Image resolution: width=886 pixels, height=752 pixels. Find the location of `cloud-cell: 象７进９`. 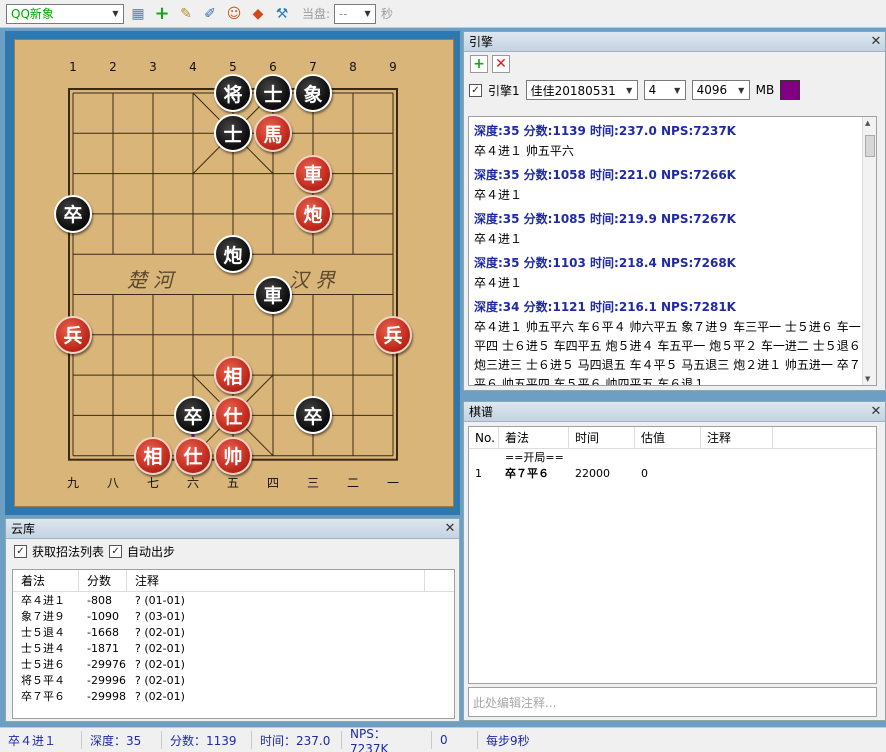

cloud-cell: 象７进９ is located at coordinates (43, 616).